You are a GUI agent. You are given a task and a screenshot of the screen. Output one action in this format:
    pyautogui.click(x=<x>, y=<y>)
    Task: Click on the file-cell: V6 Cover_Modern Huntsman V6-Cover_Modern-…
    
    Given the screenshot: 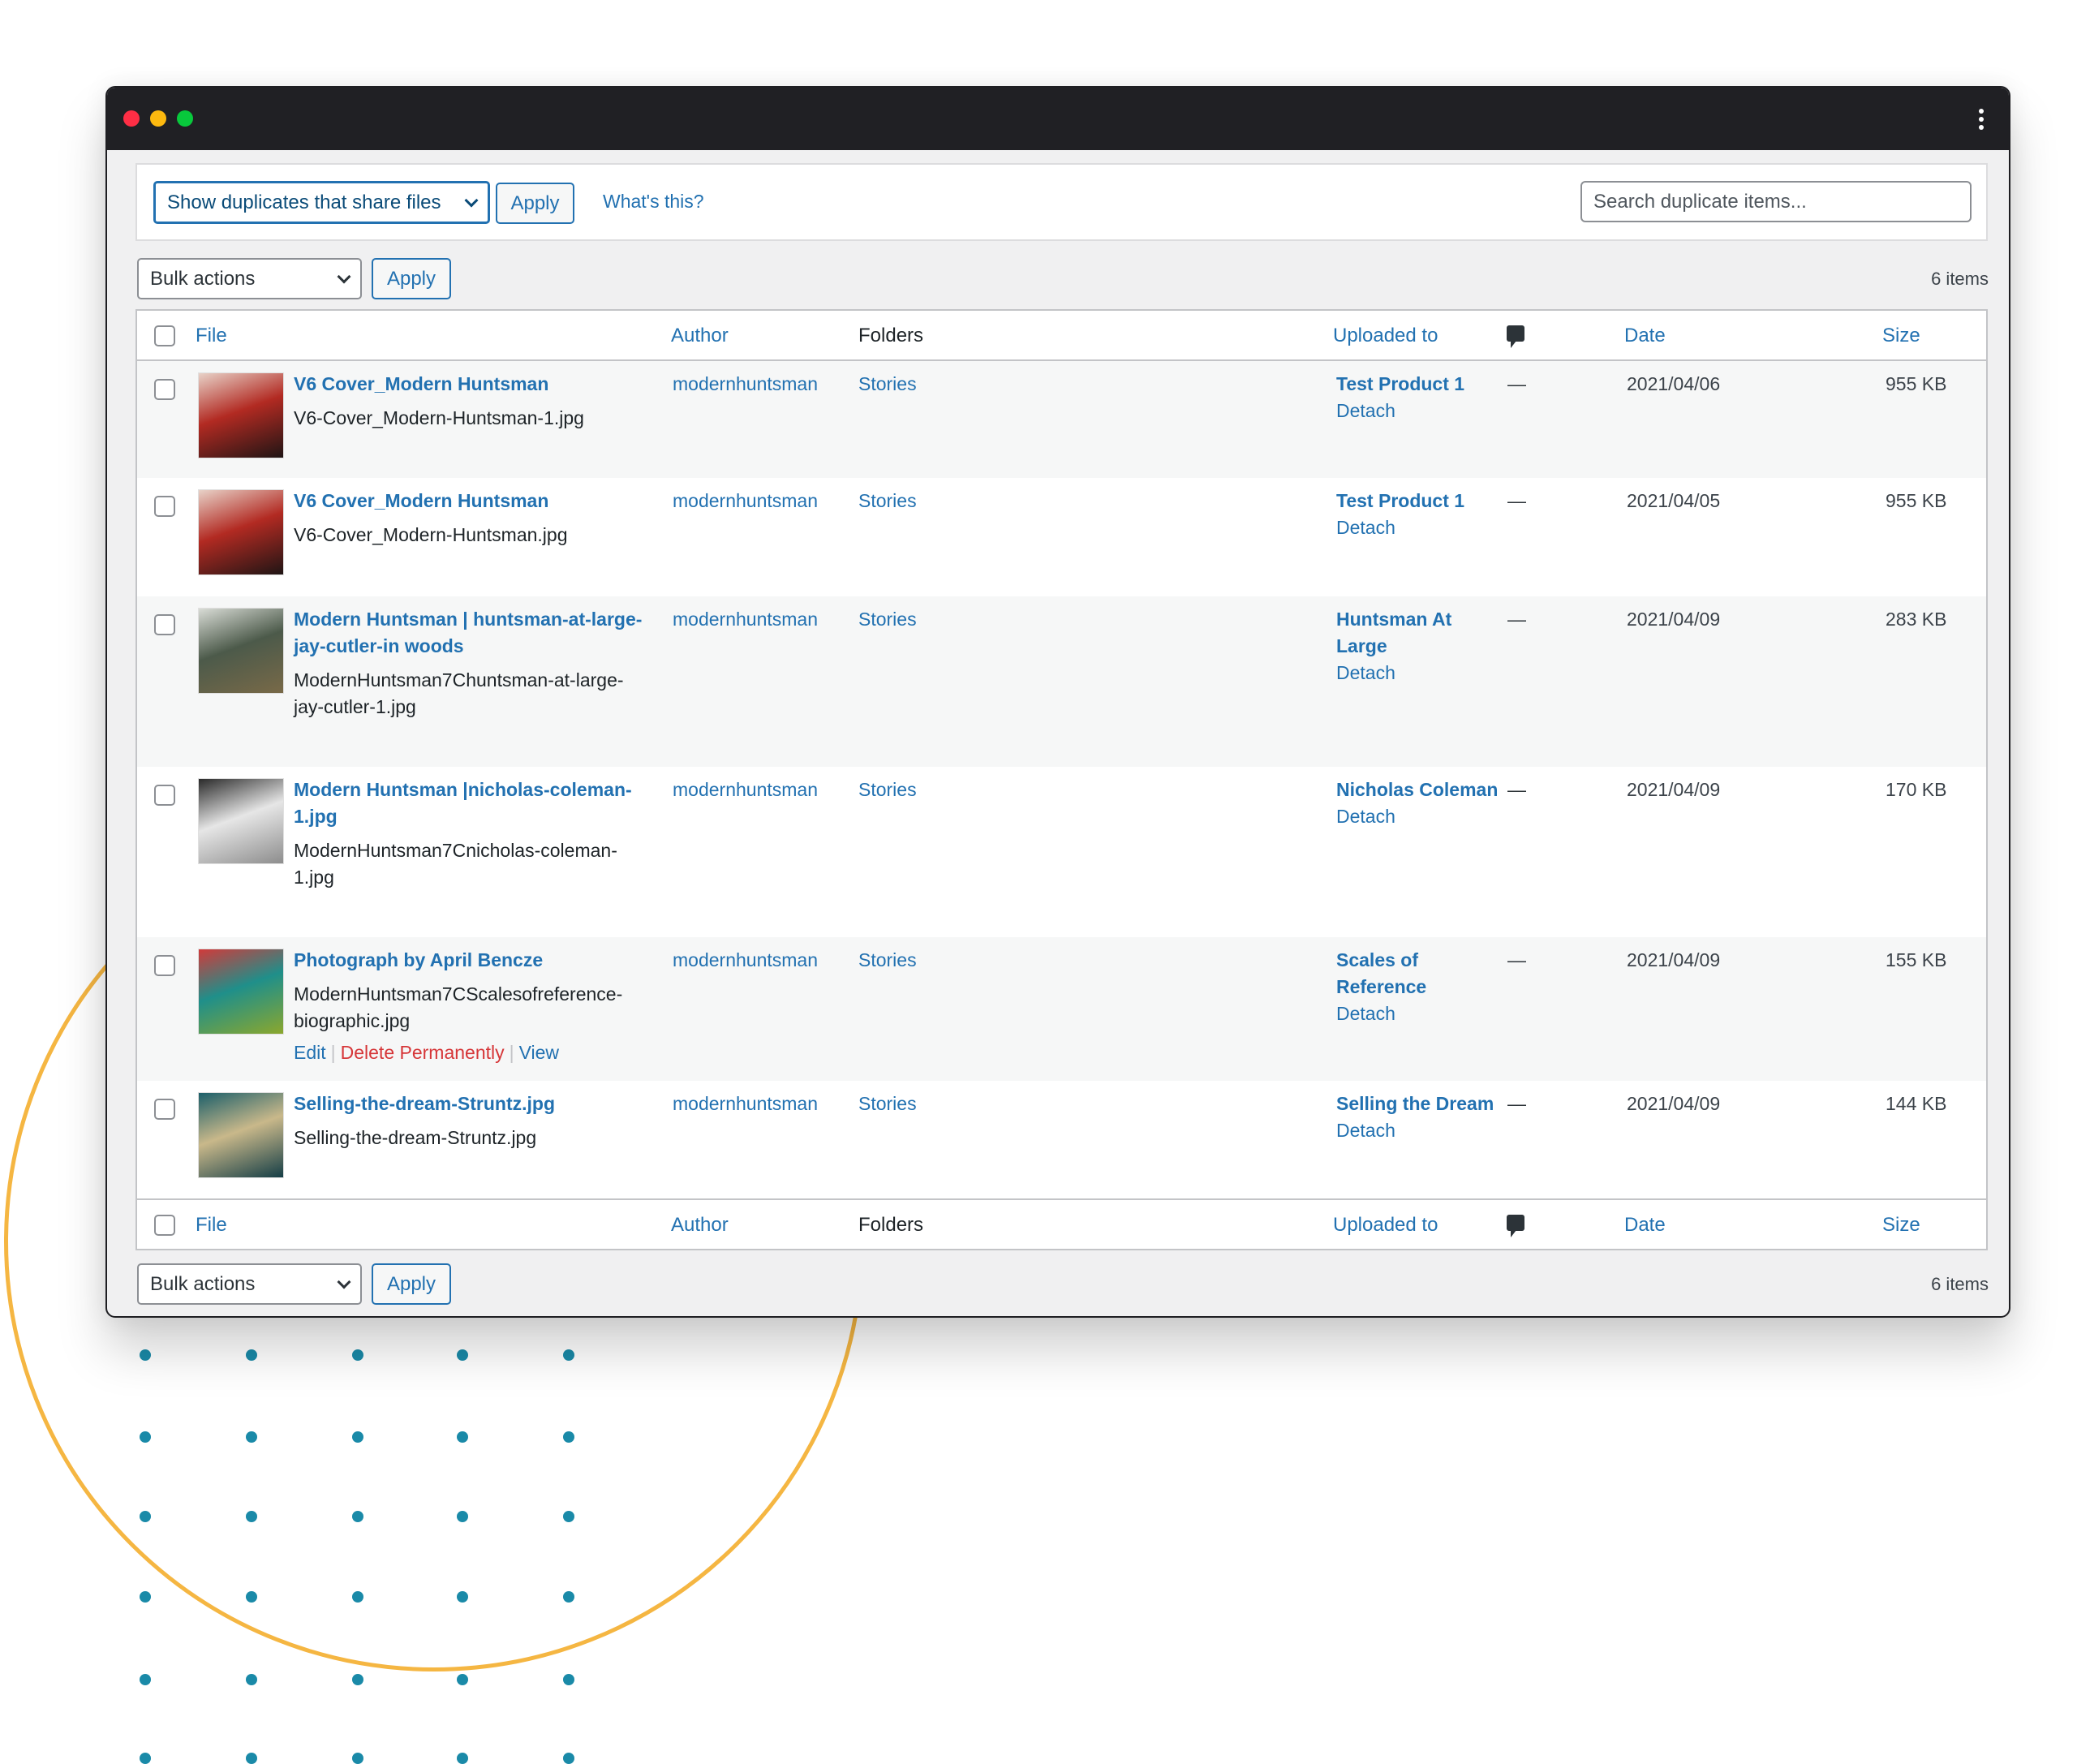 What is the action you would take?
    pyautogui.click(x=468, y=518)
    